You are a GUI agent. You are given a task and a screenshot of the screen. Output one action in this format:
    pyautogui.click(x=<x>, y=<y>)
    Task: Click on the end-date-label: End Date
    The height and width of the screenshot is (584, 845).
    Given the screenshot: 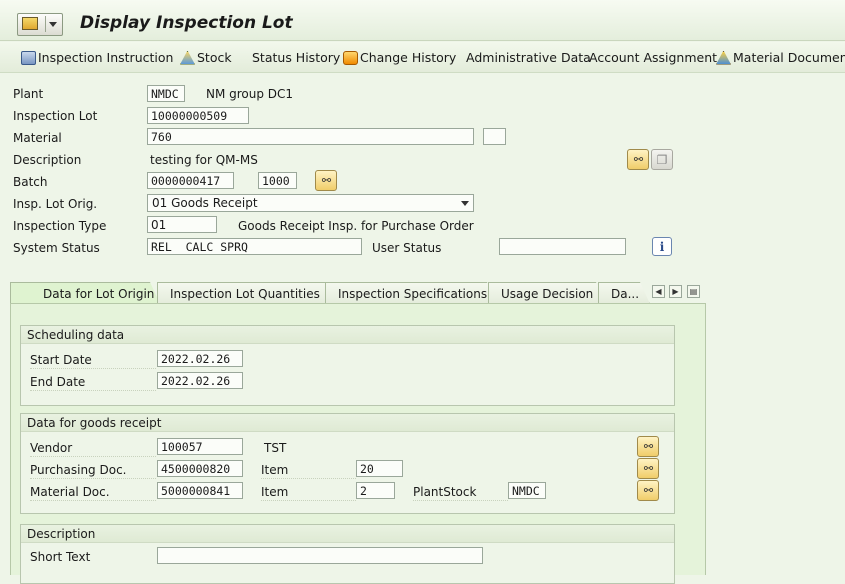 What is the action you would take?
    pyautogui.click(x=93, y=382)
    